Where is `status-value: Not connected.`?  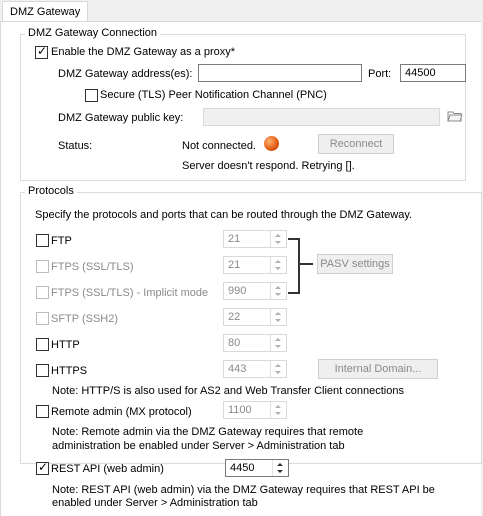 status-value: Not connected. is located at coordinates (219, 146).